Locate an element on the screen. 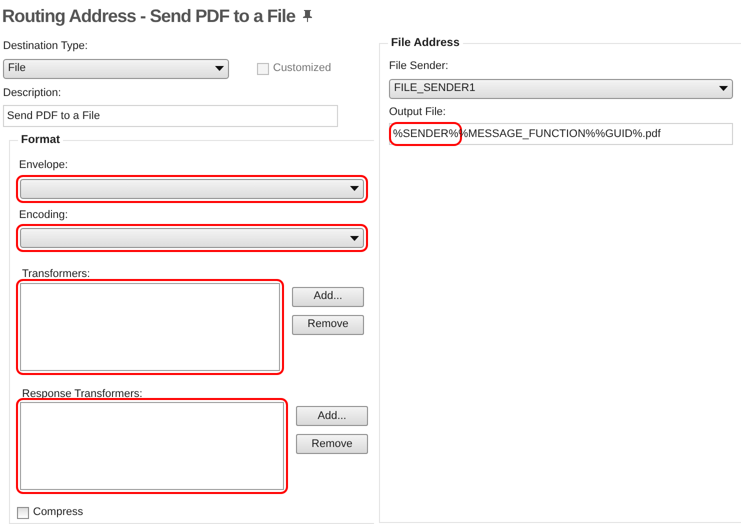  field-label: File Sender: is located at coordinates (418, 66).